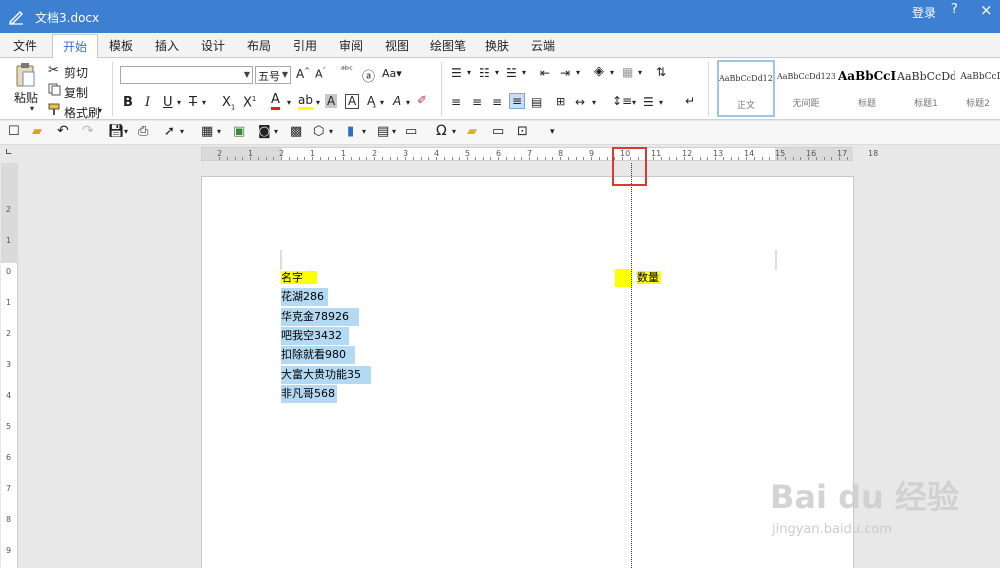  I want to click on sort-icon: ⇅, so click(661, 72).